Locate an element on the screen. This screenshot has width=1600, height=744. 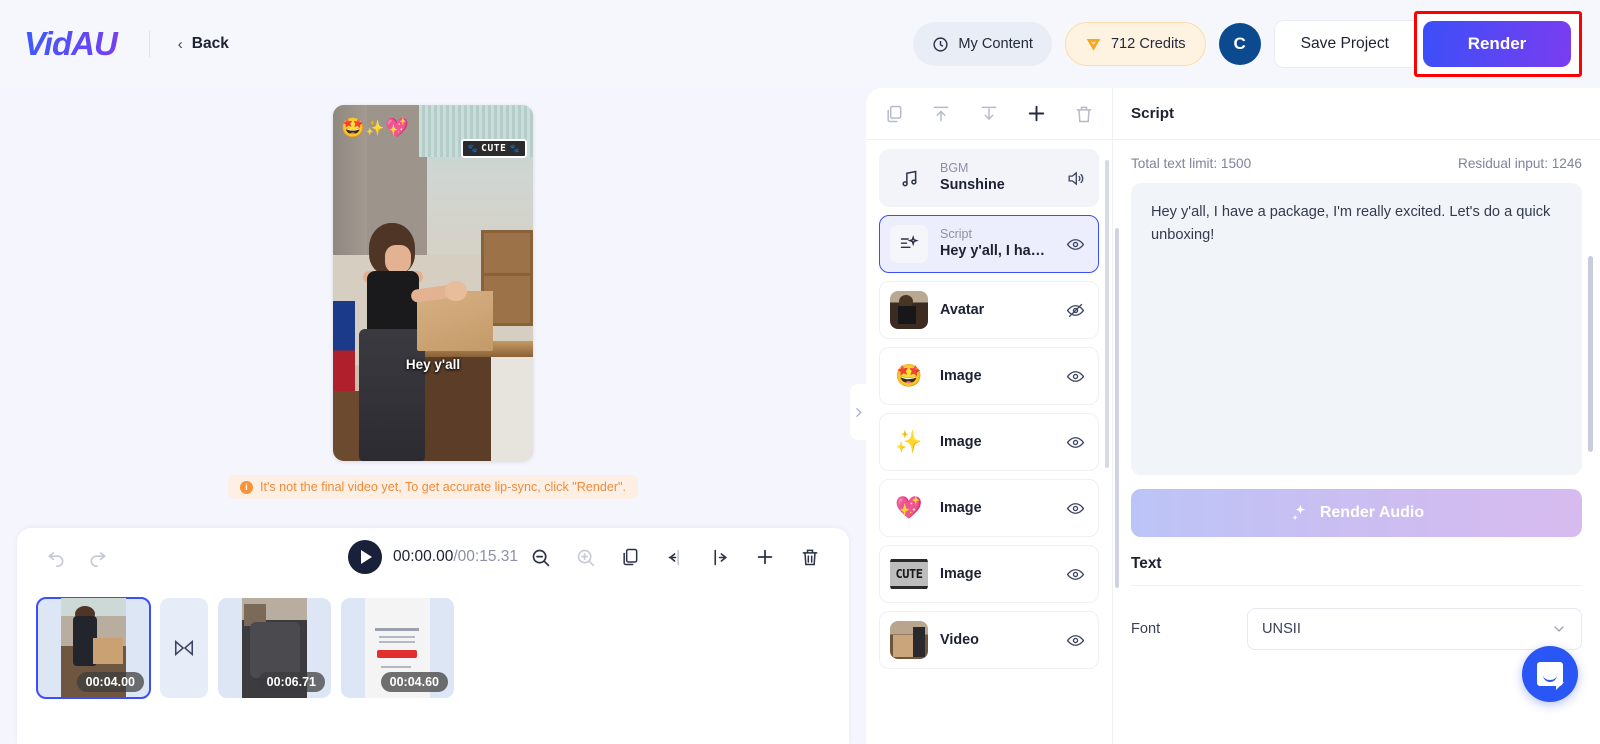
render-button: Render is located at coordinates (1497, 44).